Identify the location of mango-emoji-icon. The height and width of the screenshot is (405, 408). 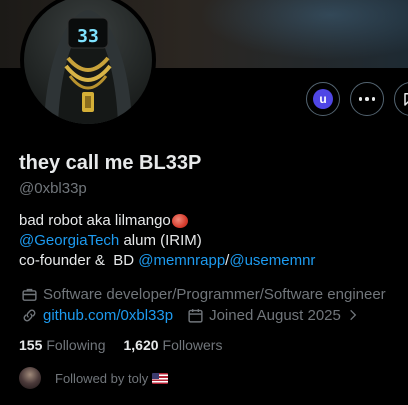
(179, 221).